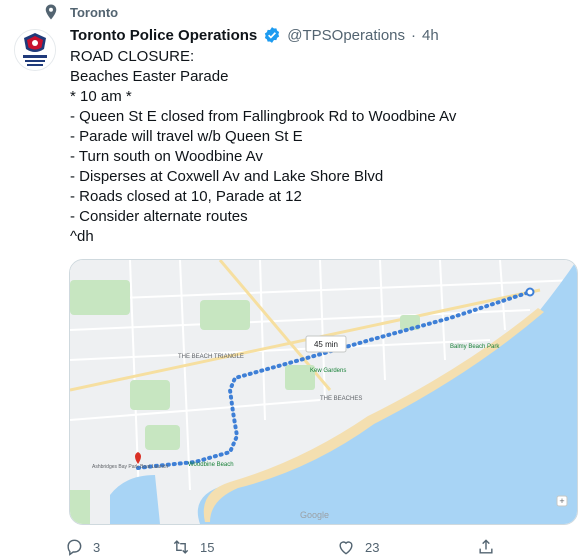 The image size is (583, 558). Describe the element at coordinates (51, 12) in the screenshot. I see `location-pin-icon` at that location.